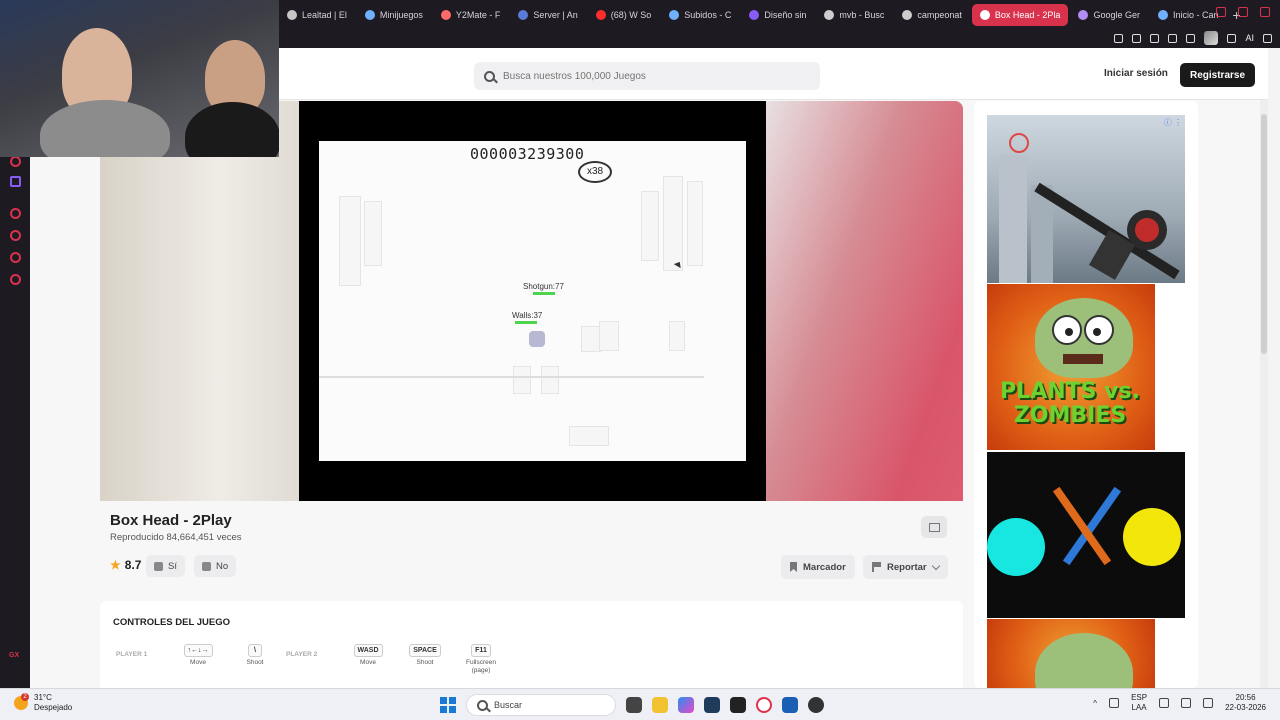 The image size is (1280, 720). Describe the element at coordinates (425, 650) in the screenshot. I see `key-cap: SPACE` at that location.